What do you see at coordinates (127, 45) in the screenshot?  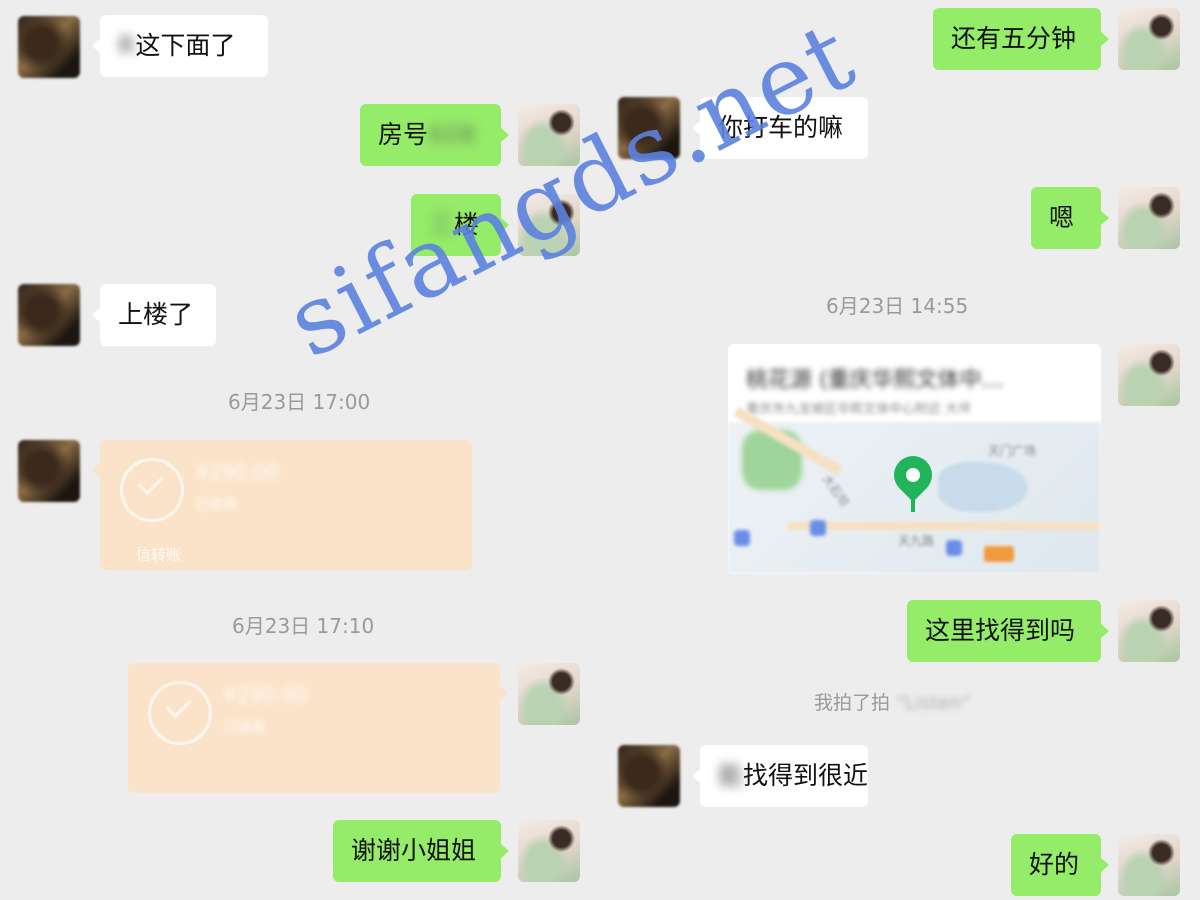 I see `obscured-text: R` at bounding box center [127, 45].